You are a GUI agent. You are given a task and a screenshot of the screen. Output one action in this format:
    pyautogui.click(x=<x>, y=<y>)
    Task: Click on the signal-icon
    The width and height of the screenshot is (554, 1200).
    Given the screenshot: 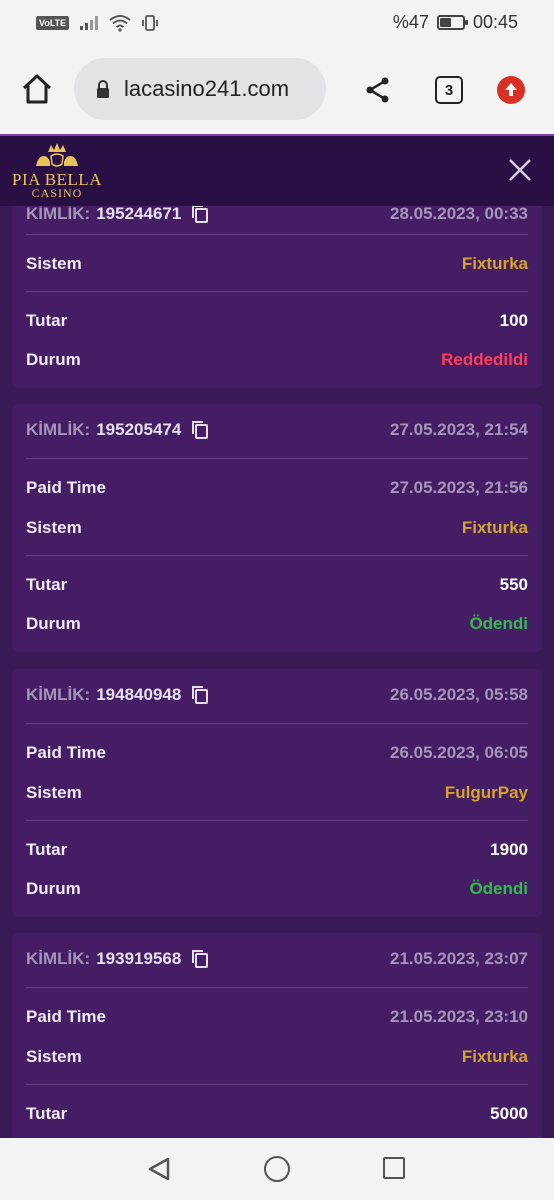 What is the action you would take?
    pyautogui.click(x=89, y=23)
    